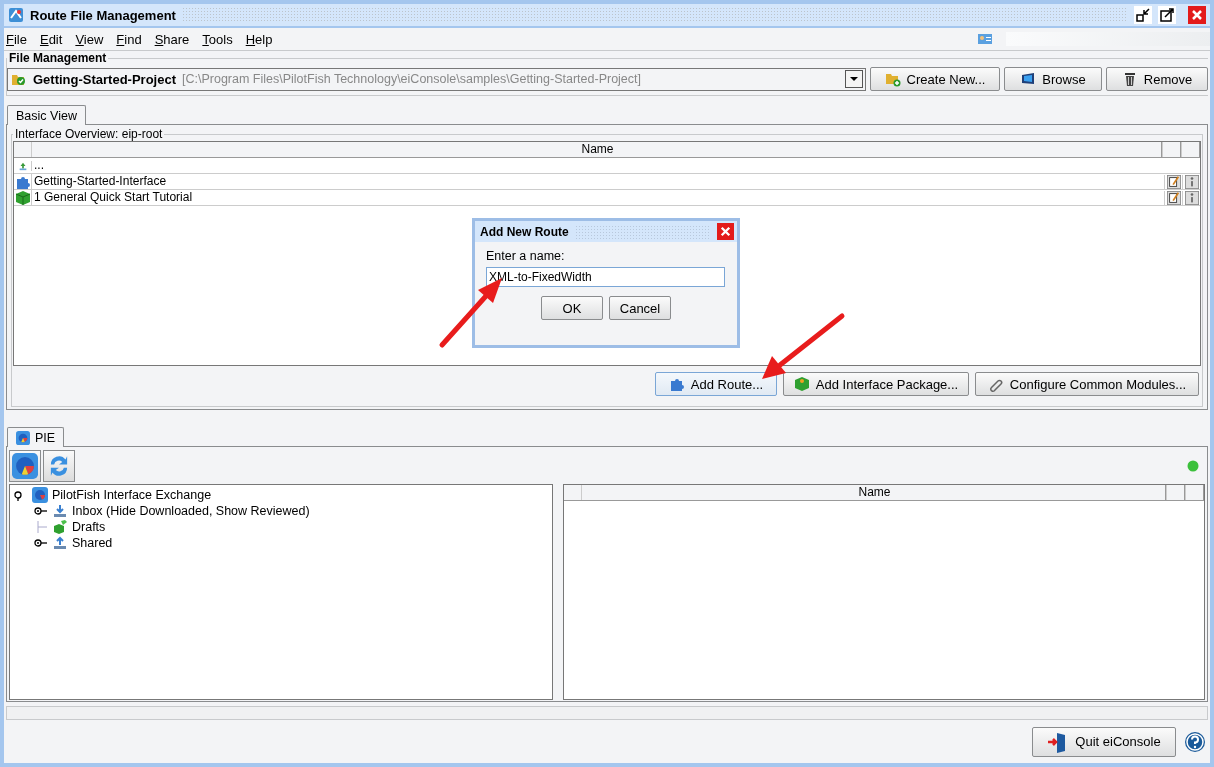  Describe the element at coordinates (113, 197) in the screenshot. I see `table-cell-text: 1 General Quick Start Tutorial` at that location.